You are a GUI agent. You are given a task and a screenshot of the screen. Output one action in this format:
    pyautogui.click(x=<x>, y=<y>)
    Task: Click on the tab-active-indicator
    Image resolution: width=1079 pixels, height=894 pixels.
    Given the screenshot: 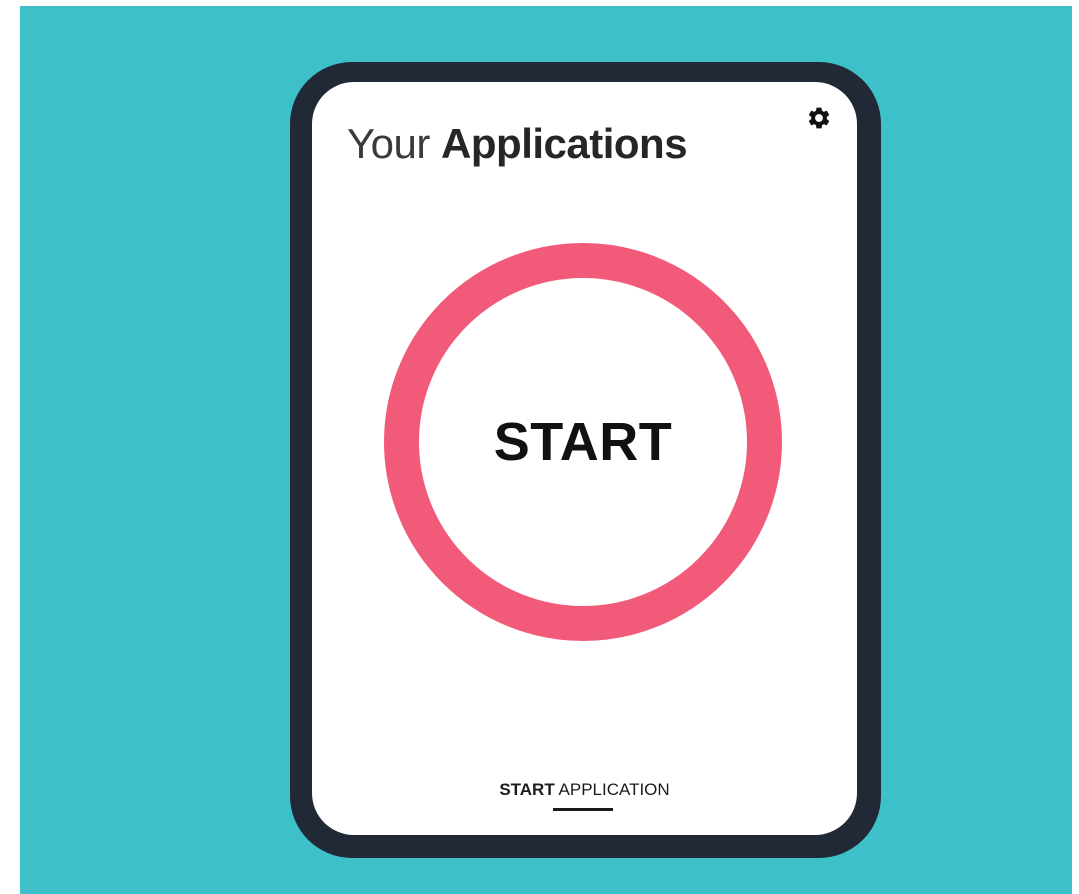 What is the action you would take?
    pyautogui.click(x=583, y=809)
    